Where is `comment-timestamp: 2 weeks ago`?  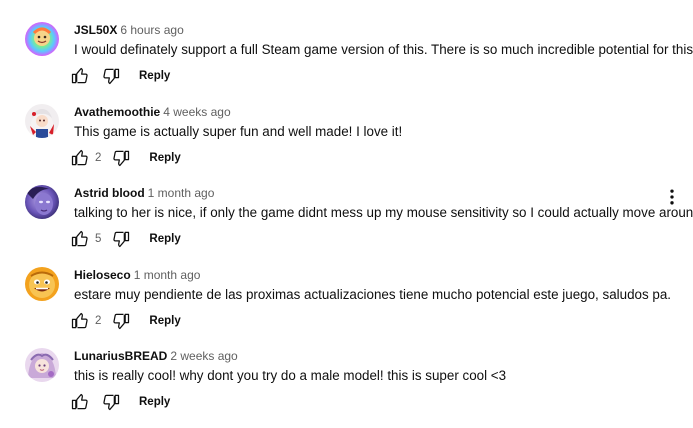
comment-timestamp: 2 weeks ago is located at coordinates (203, 356).